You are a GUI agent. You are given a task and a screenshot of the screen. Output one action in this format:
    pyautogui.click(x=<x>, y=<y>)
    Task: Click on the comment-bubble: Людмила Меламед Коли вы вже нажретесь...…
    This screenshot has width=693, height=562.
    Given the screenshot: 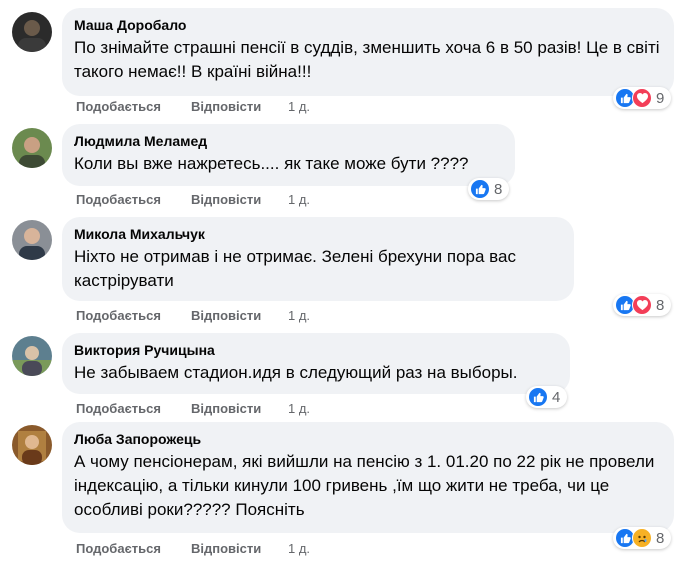 What is the action you would take?
    pyautogui.click(x=288, y=155)
    